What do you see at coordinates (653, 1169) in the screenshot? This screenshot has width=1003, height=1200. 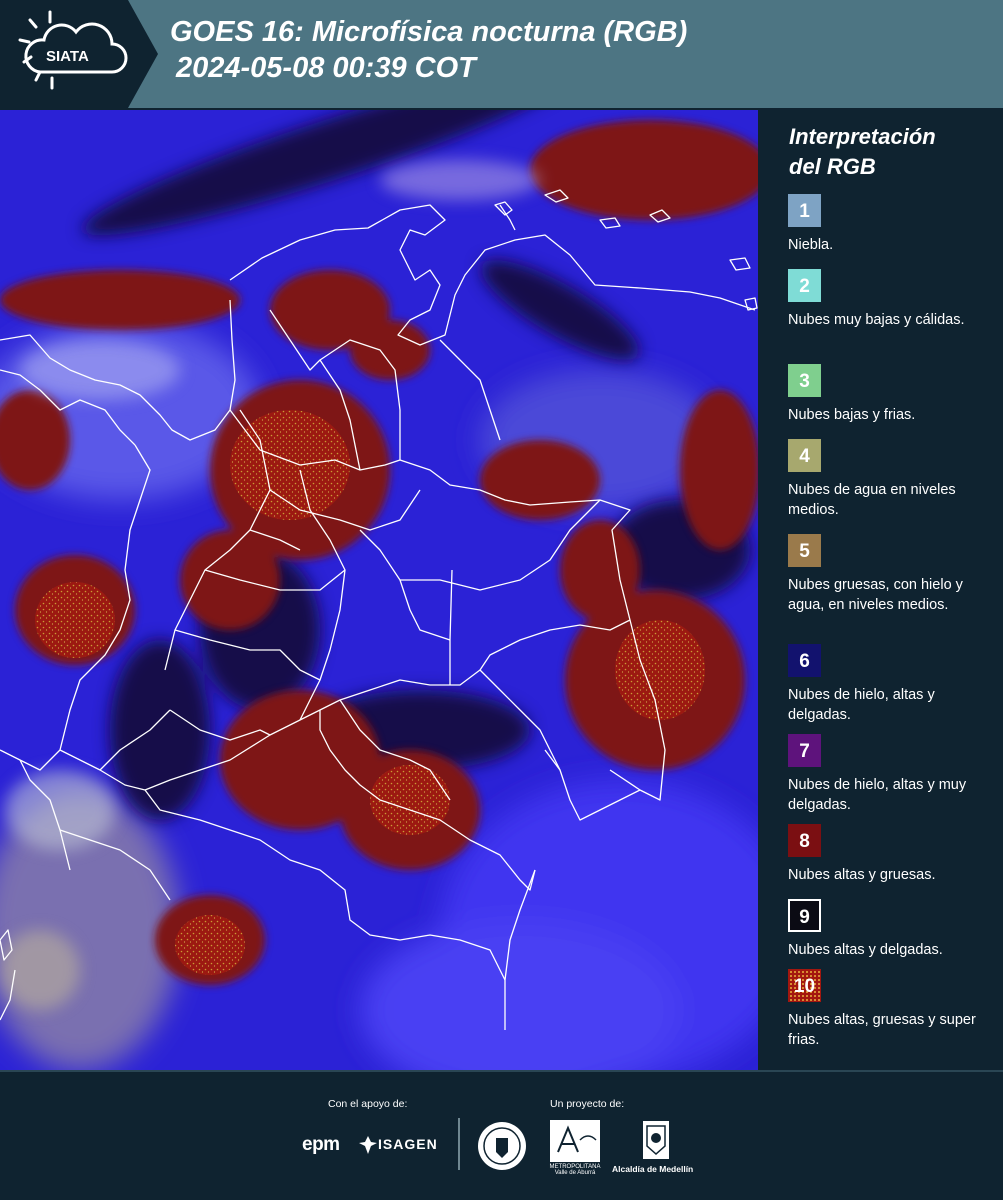 I see `alcaldia-medellin-label: Alcaldía de Medellín` at bounding box center [653, 1169].